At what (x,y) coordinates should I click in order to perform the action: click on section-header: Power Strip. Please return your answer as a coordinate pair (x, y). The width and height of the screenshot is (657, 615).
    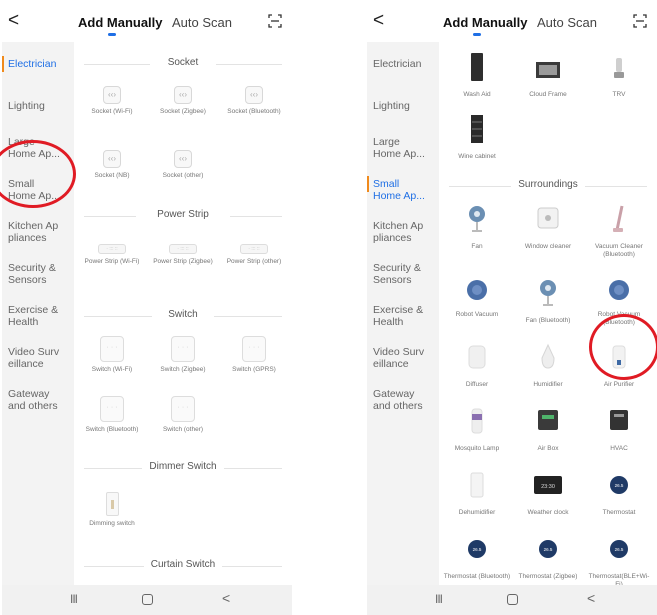
    Looking at the image, I should click on (183, 216).